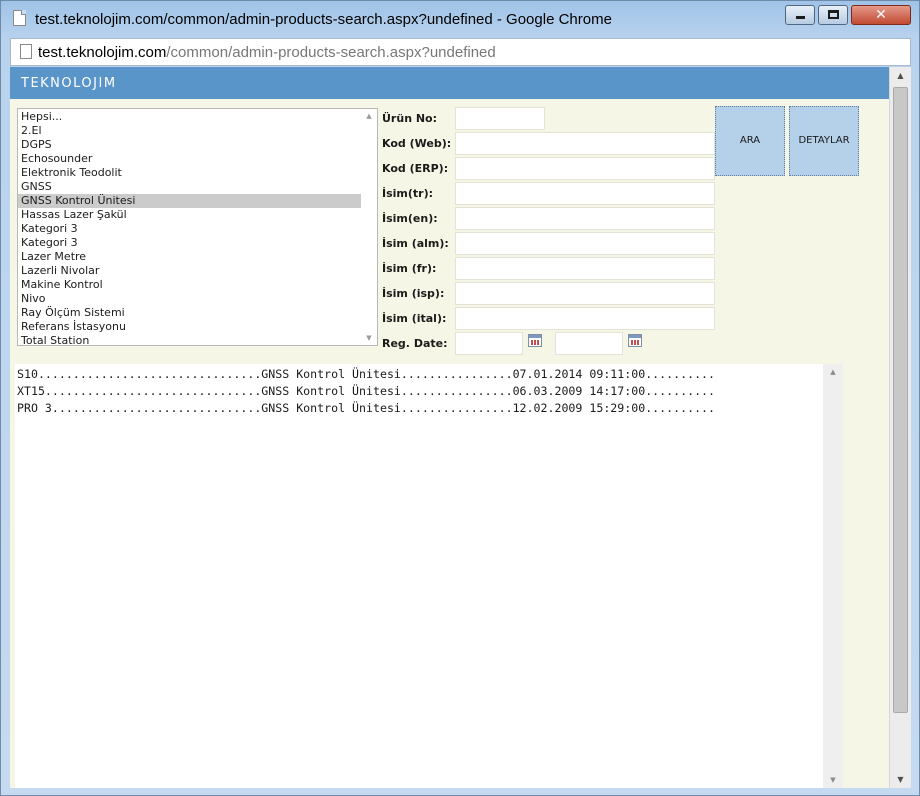  I want to click on label-kod-erp: Kod (ERP):, so click(415, 168).